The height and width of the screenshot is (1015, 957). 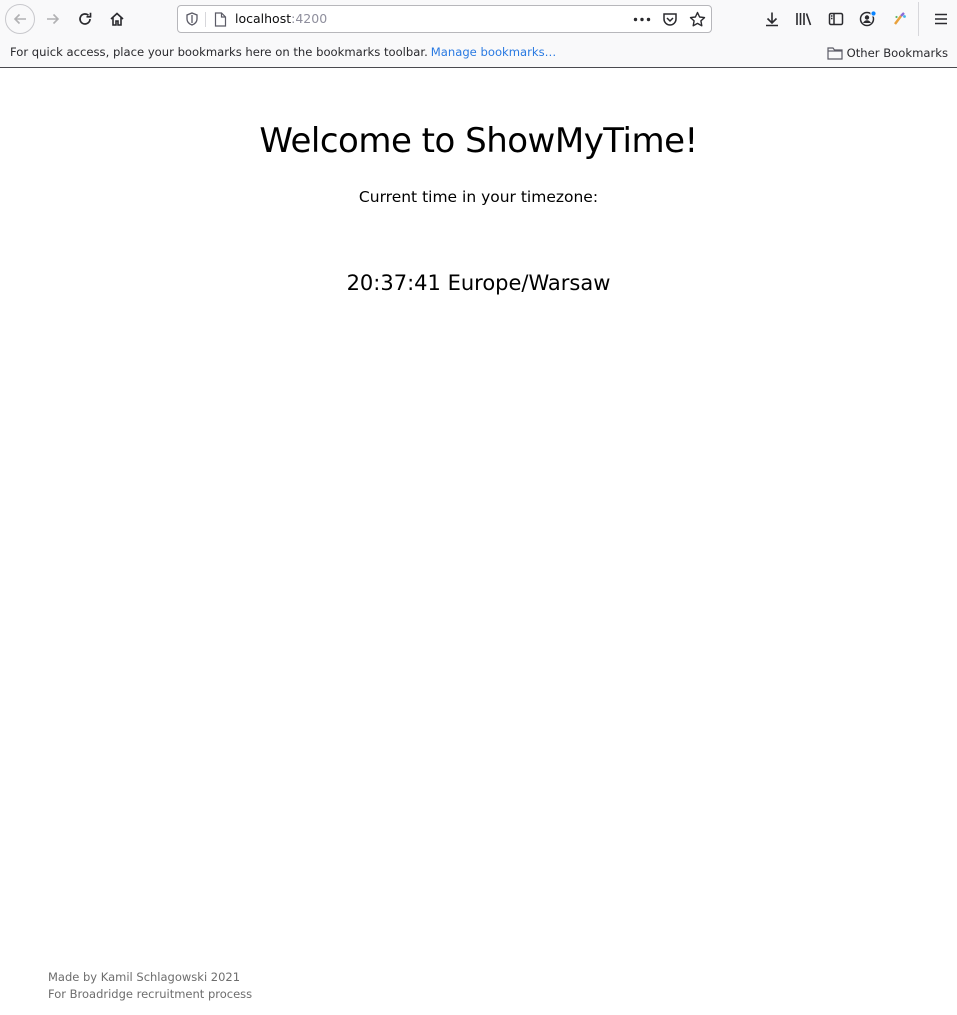 I want to click on forward-icon, so click(x=53, y=19).